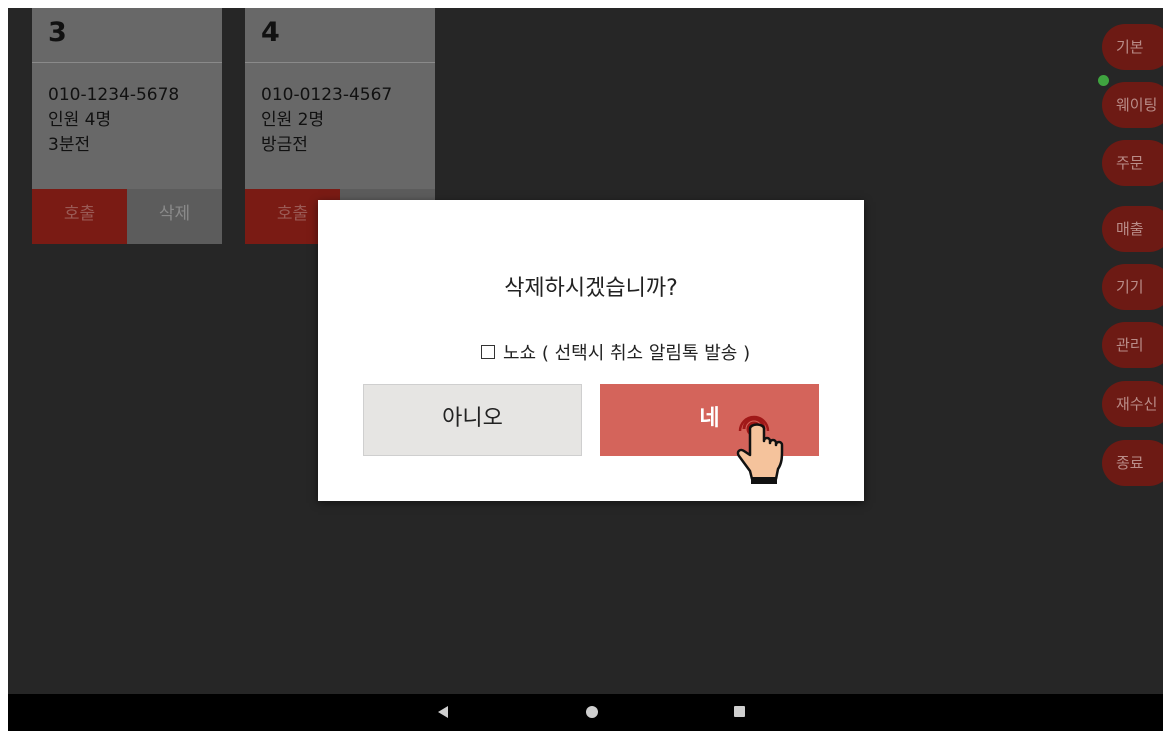 The image size is (1163, 731). What do you see at coordinates (1132, 463) in the screenshot?
I see `side-menu-exit: 종료` at bounding box center [1132, 463].